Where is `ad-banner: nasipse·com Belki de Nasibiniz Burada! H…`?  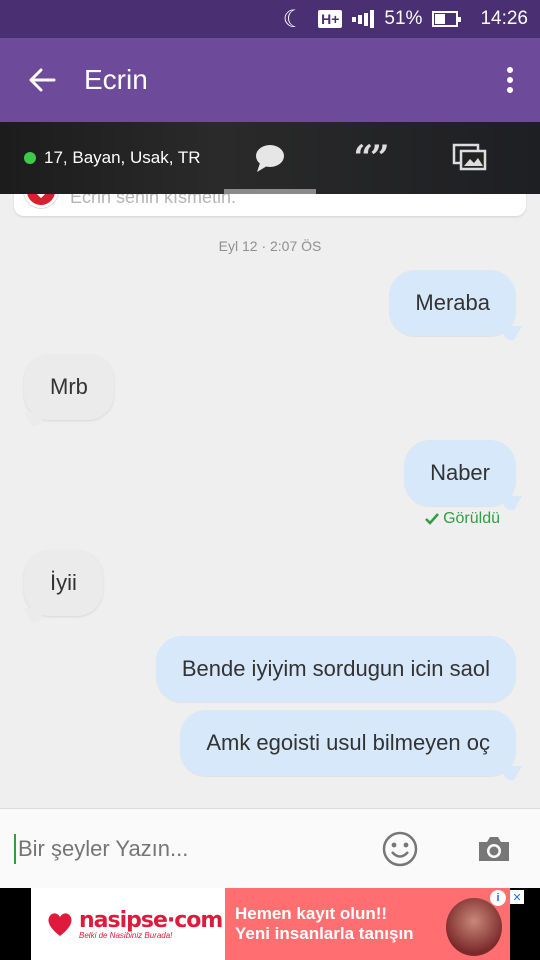
ad-banner: nasipse·com Belki de Nasibiniz Burada! H… is located at coordinates (270, 924).